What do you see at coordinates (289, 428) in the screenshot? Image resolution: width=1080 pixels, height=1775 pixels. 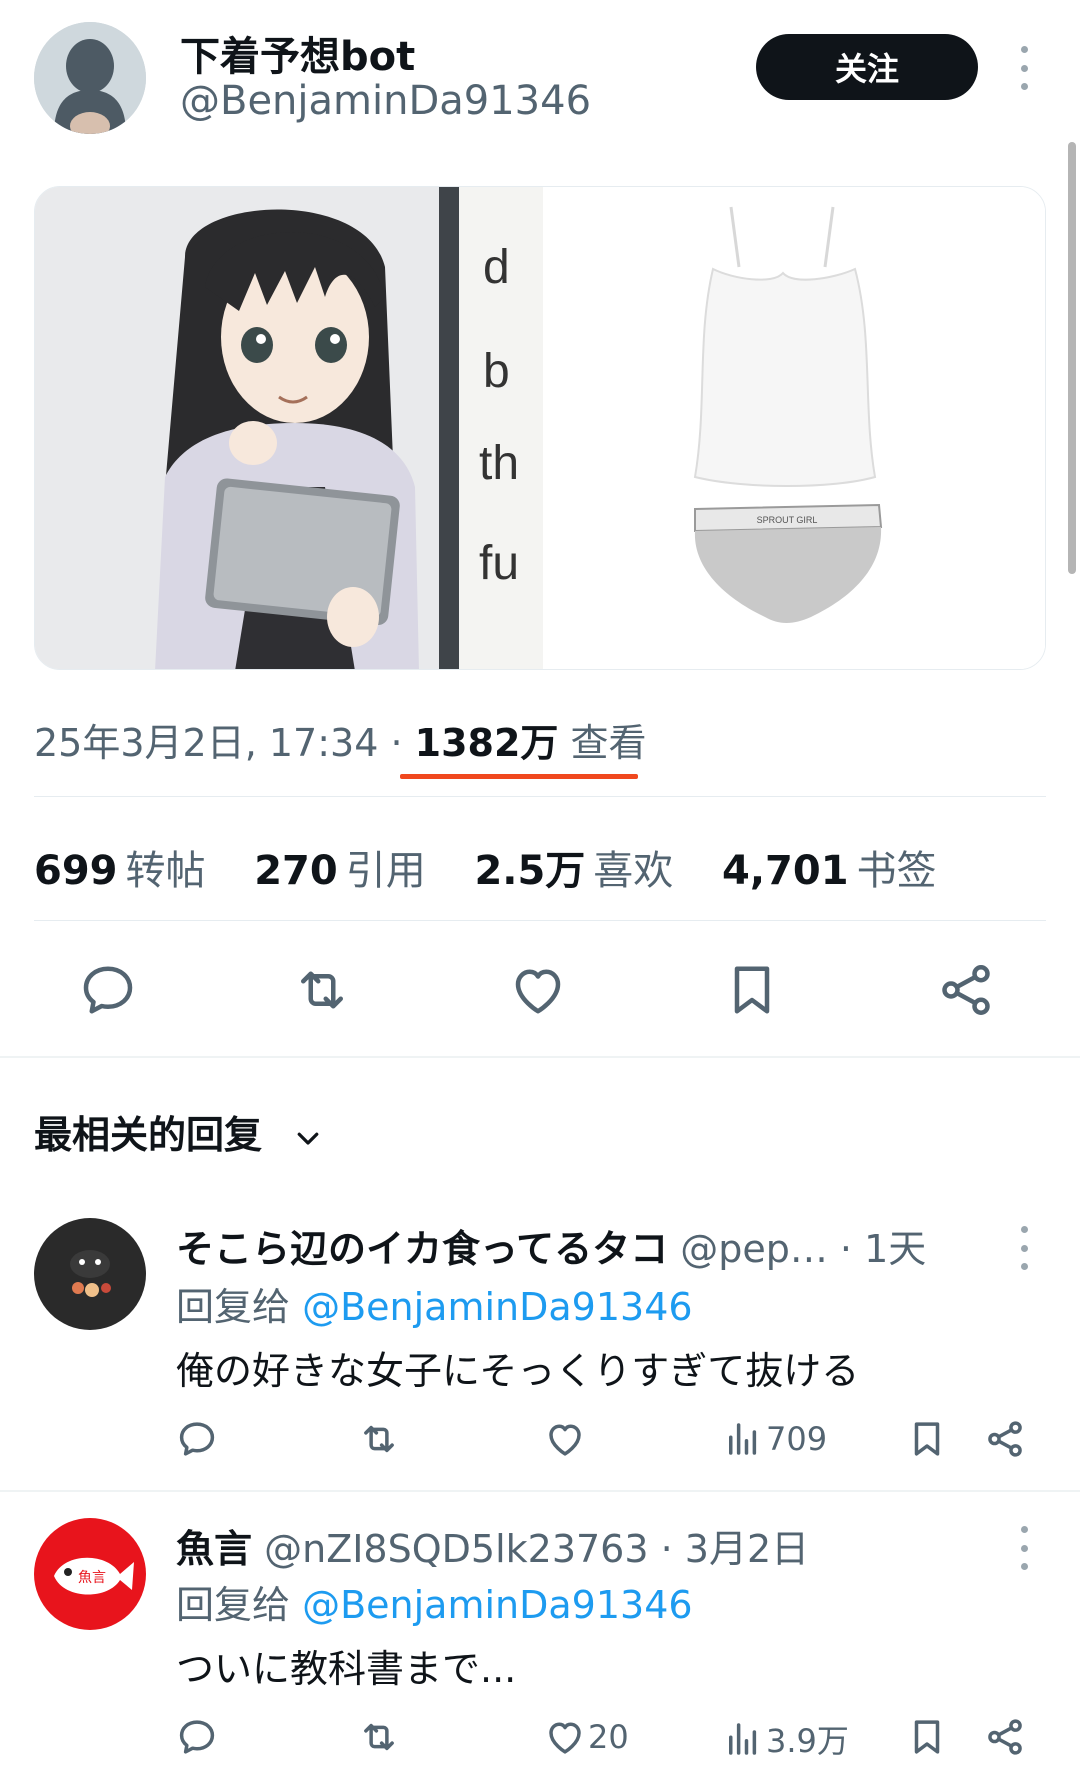 I see `media-image-anime-girl: d b th fu` at bounding box center [289, 428].